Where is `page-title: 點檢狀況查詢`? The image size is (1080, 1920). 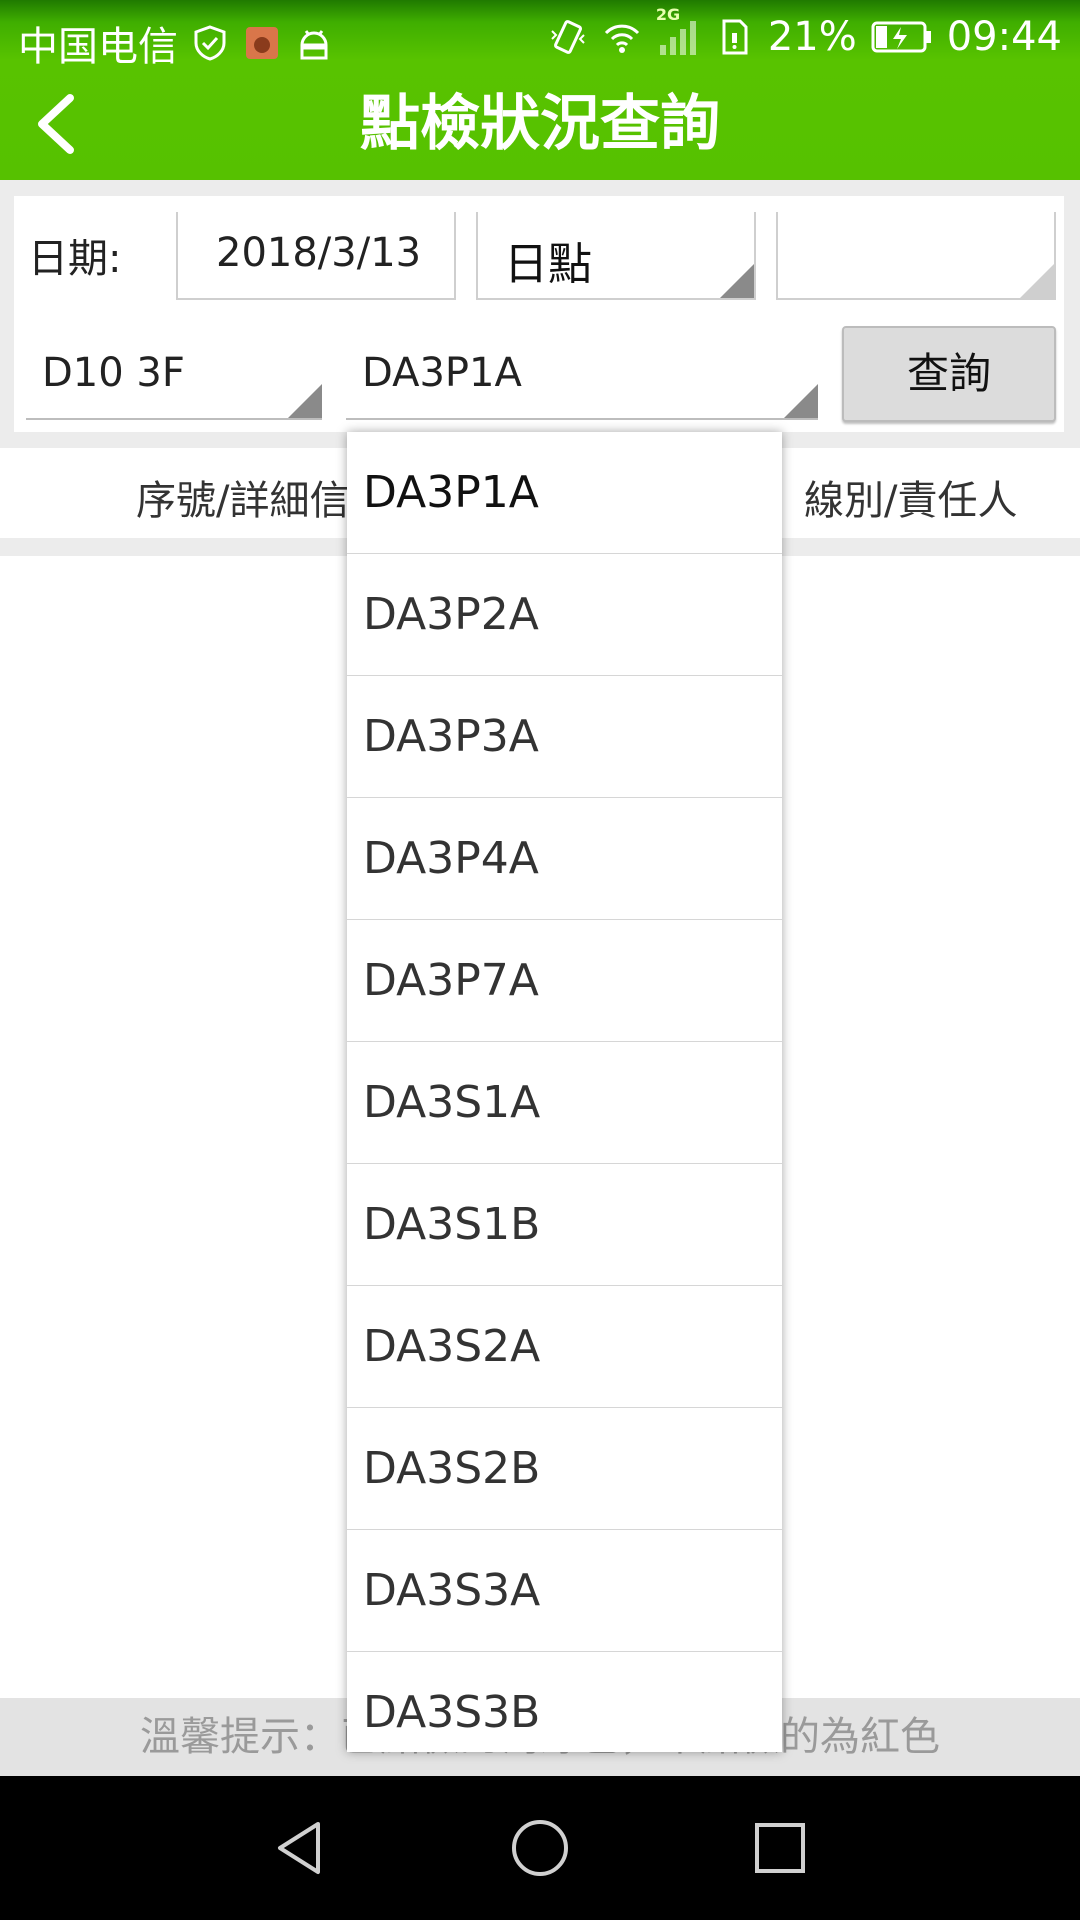 page-title: 點檢狀況查詢 is located at coordinates (540, 124).